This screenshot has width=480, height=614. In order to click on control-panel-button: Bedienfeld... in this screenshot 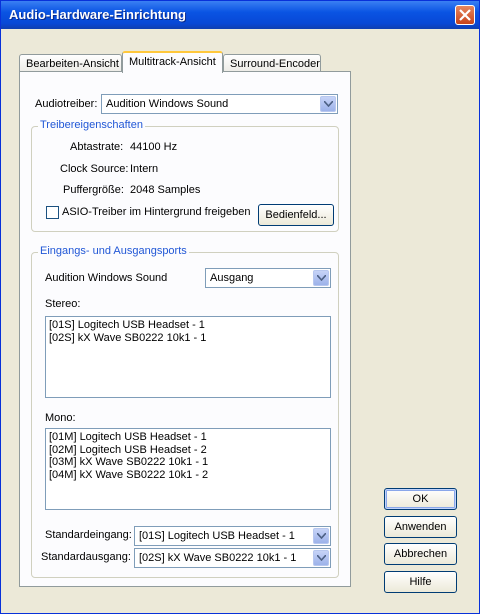, I will do `click(296, 215)`.